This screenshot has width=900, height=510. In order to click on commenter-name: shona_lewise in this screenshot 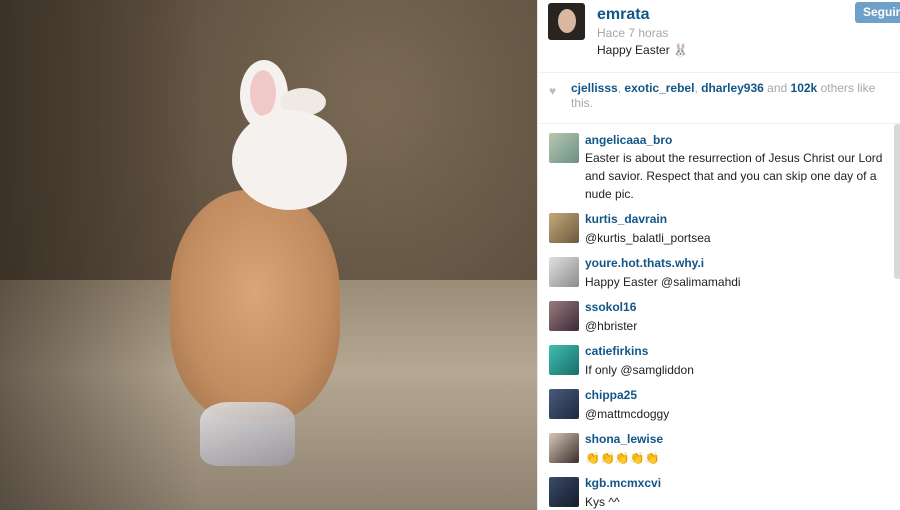, I will do `click(624, 439)`.